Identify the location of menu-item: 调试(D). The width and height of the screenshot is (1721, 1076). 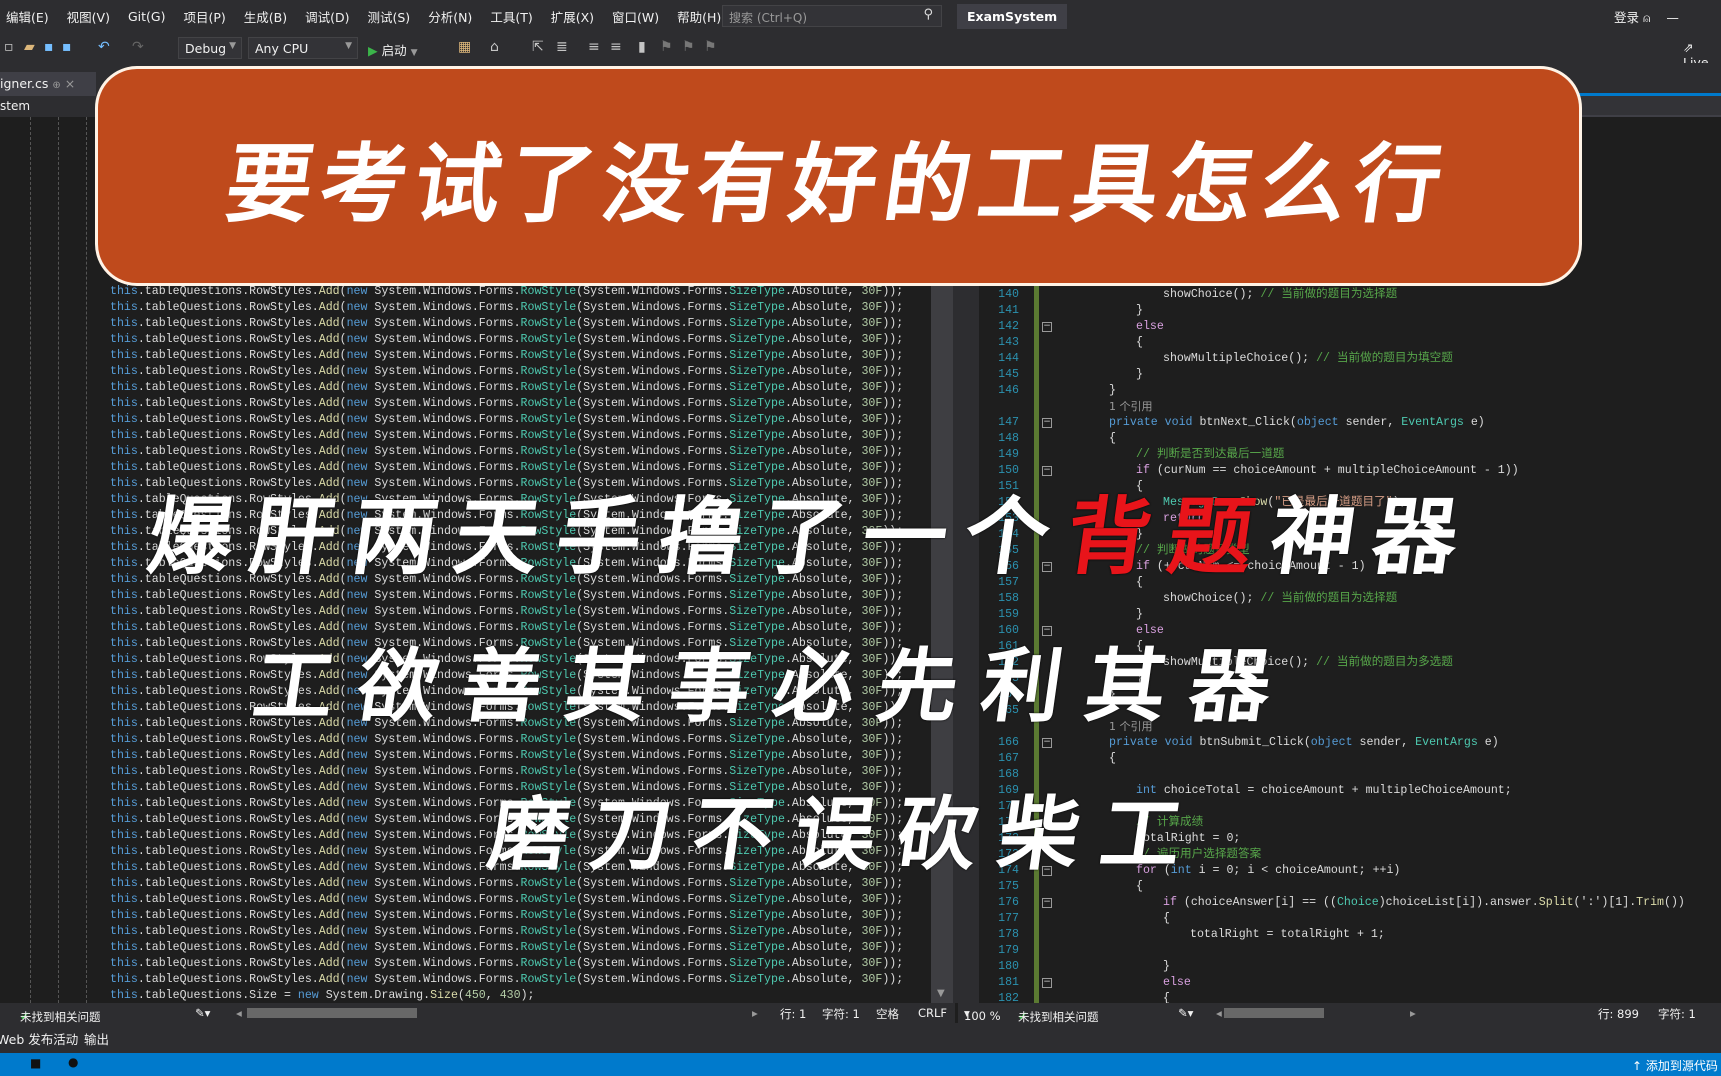
(330, 16).